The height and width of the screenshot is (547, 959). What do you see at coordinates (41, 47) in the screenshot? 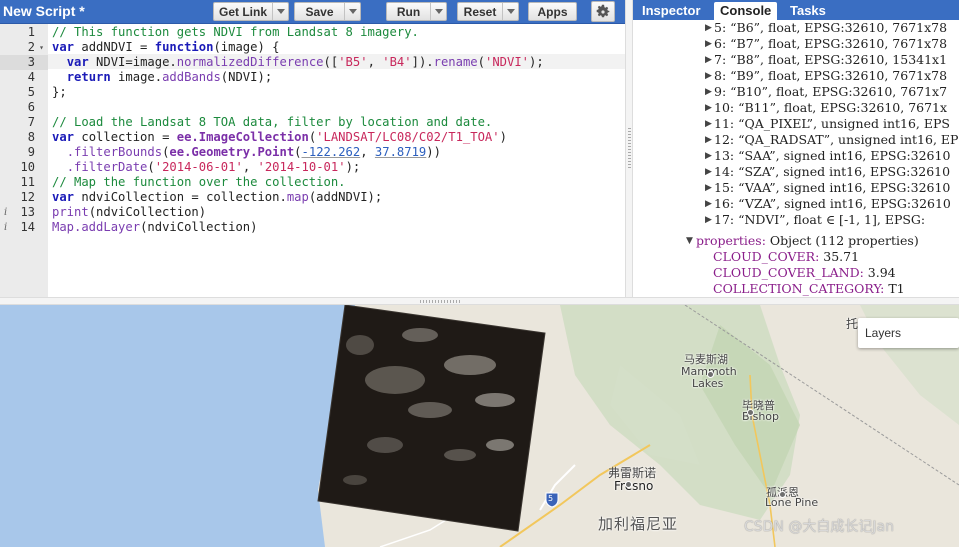
I see `fold-arrow-icon: ▾` at bounding box center [41, 47].